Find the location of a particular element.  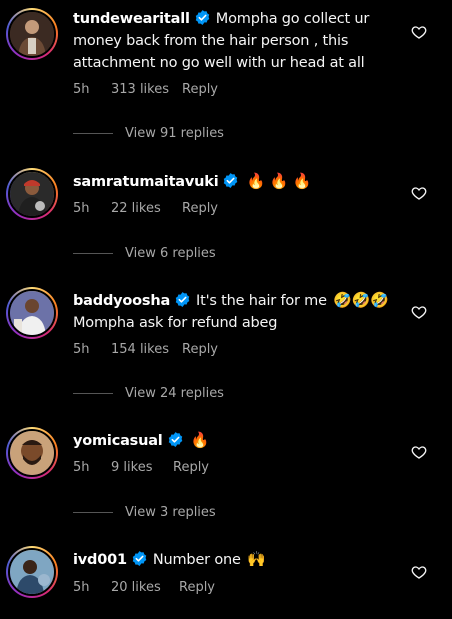

view-replies-button: View 3 replies is located at coordinates (144, 512).